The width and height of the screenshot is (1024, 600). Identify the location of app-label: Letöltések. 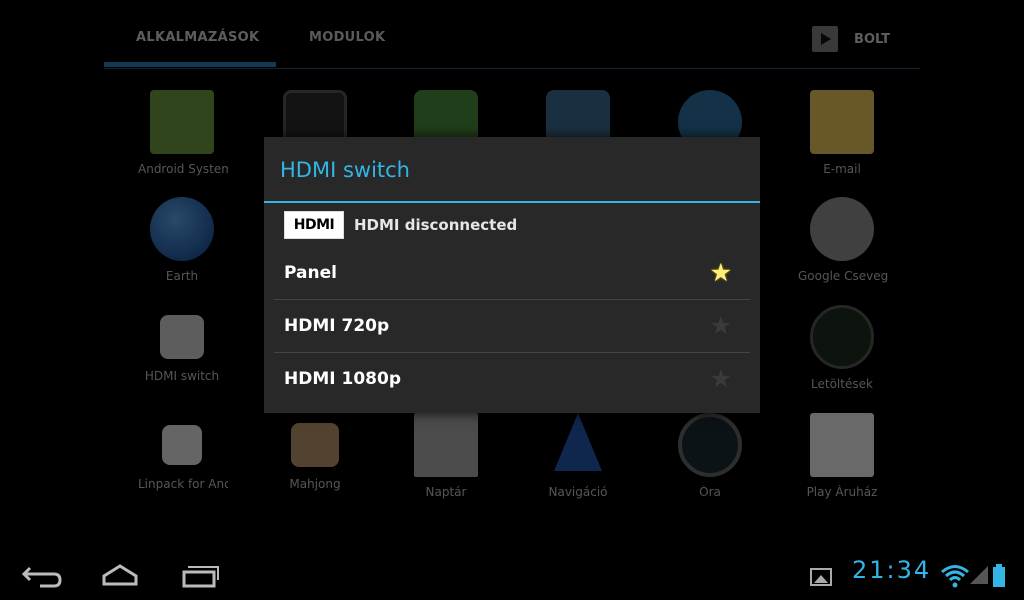
(842, 384).